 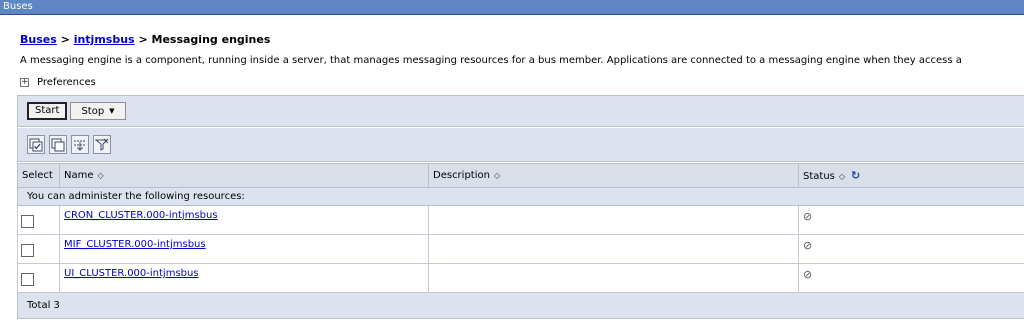 What do you see at coordinates (613, 175) in the screenshot?
I see `column-header-description: Description ◇` at bounding box center [613, 175].